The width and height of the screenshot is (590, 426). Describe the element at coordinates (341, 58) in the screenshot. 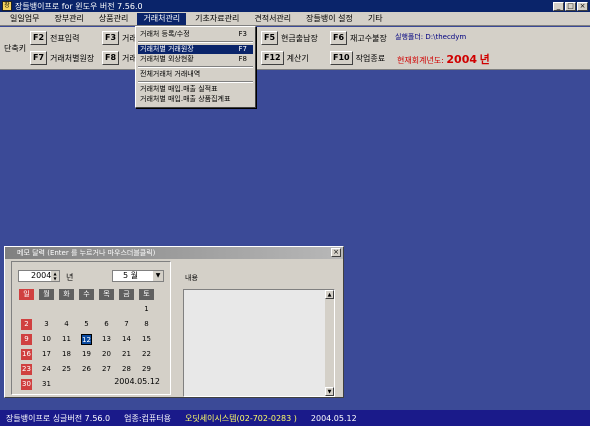

I see `f10-key: F10` at that location.